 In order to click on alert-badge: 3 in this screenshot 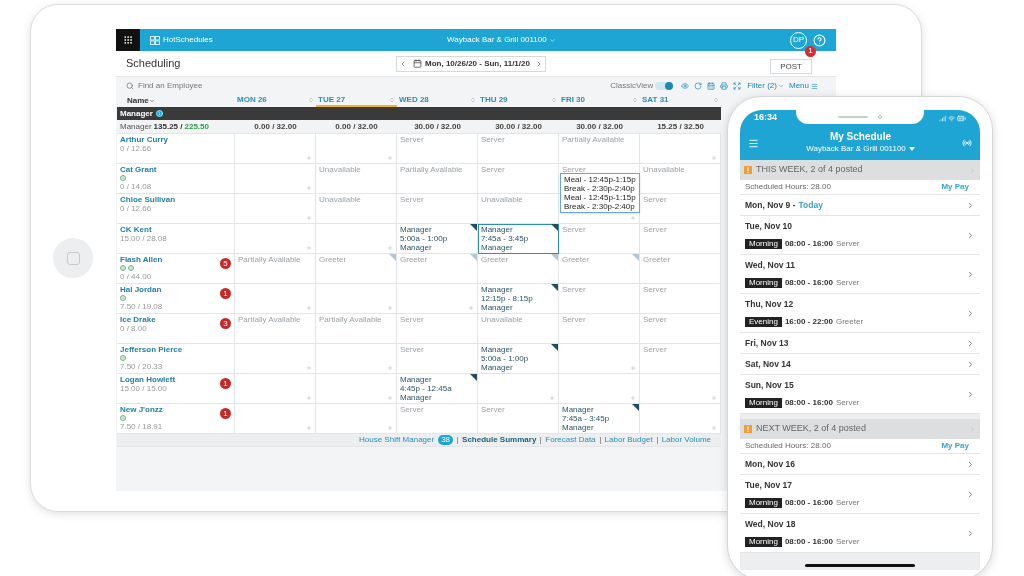, I will do `click(225, 323)`.